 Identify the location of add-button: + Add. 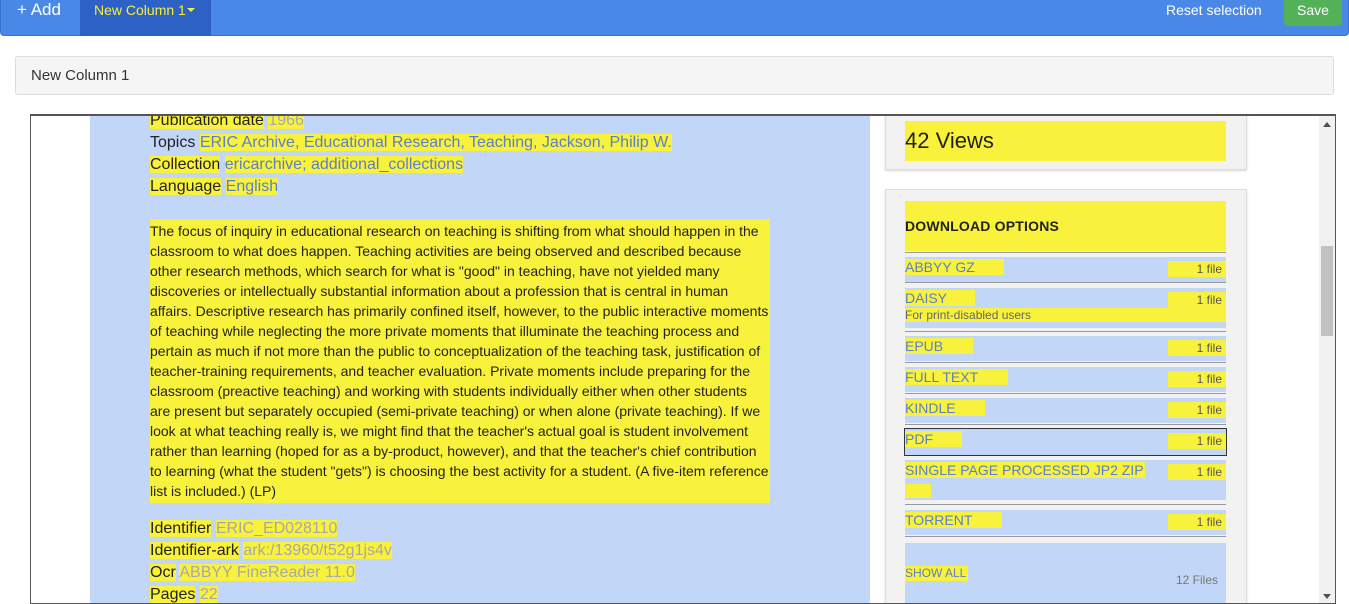
(39, 11).